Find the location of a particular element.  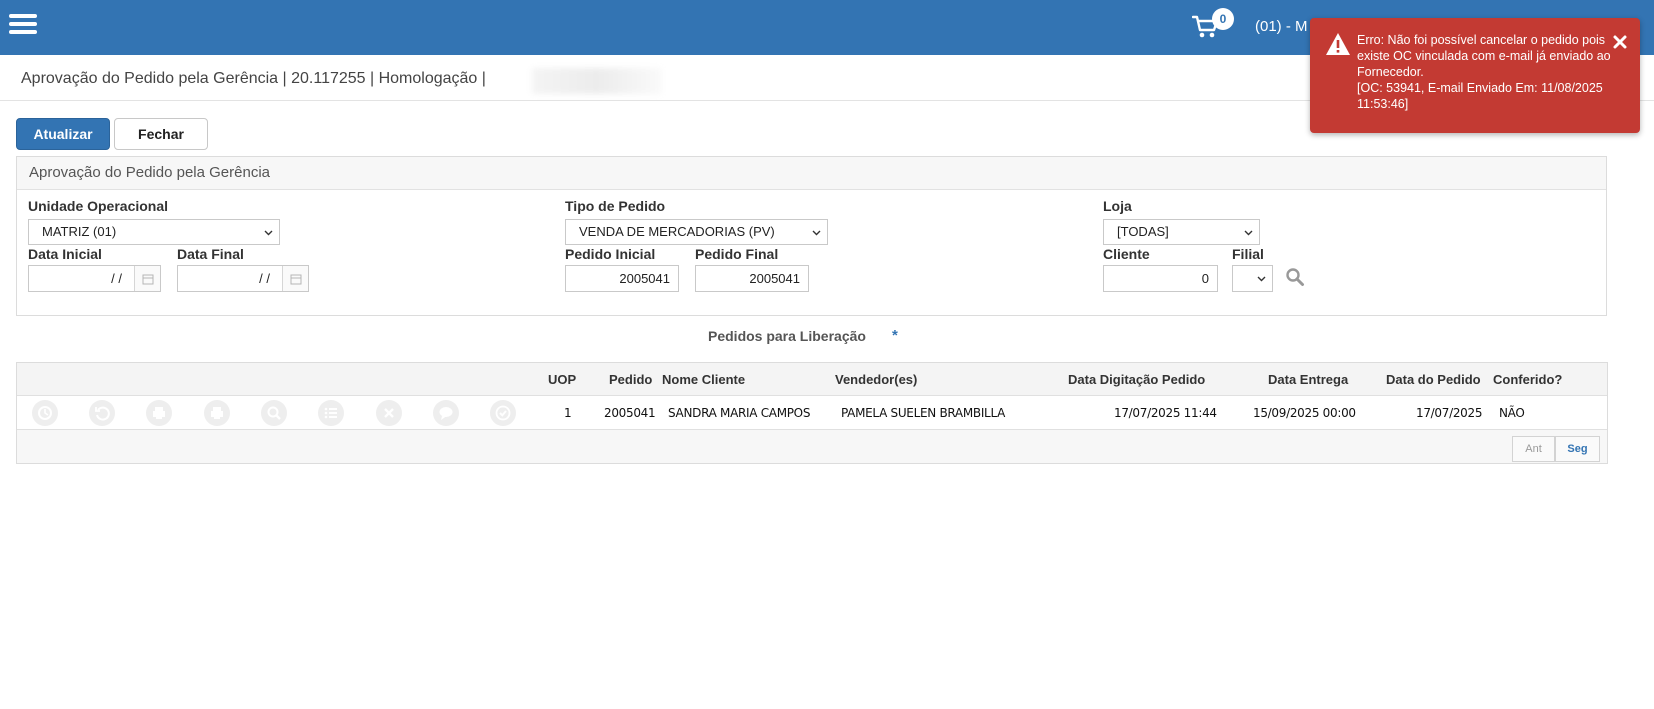

cell-pedido: 2005041 is located at coordinates (630, 413).